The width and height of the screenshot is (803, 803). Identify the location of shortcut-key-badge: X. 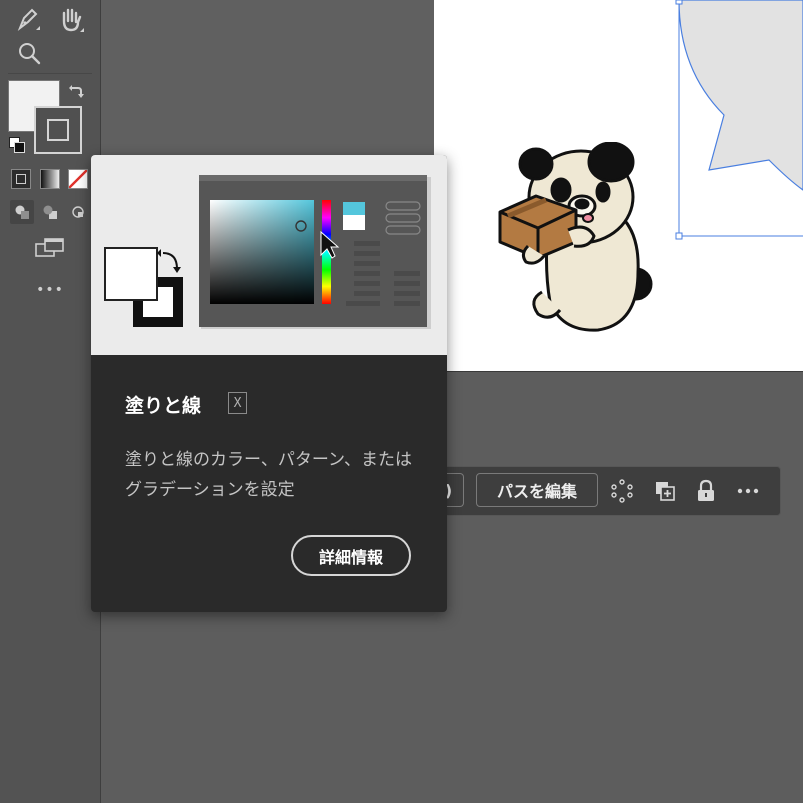
(237, 403).